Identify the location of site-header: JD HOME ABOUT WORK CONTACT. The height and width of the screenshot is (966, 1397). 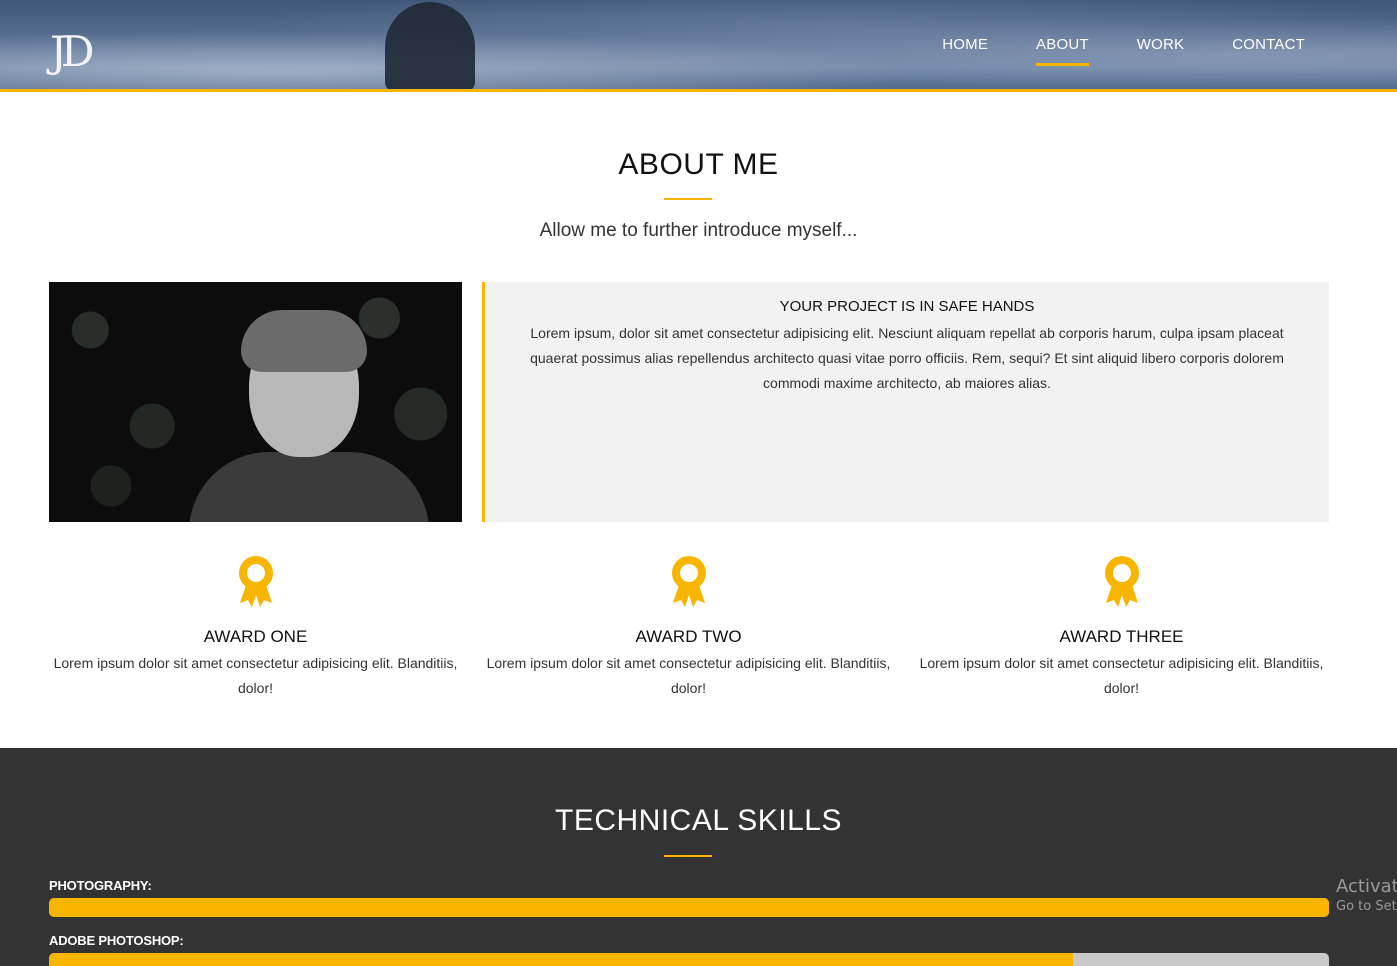
(698, 46).